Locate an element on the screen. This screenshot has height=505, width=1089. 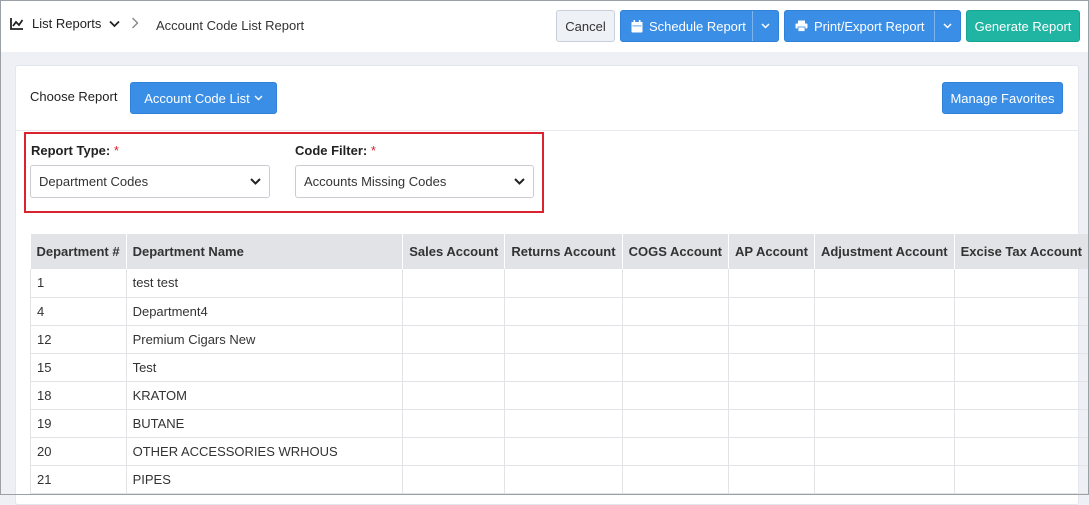
table-row: 21 PIPES is located at coordinates (559, 479).